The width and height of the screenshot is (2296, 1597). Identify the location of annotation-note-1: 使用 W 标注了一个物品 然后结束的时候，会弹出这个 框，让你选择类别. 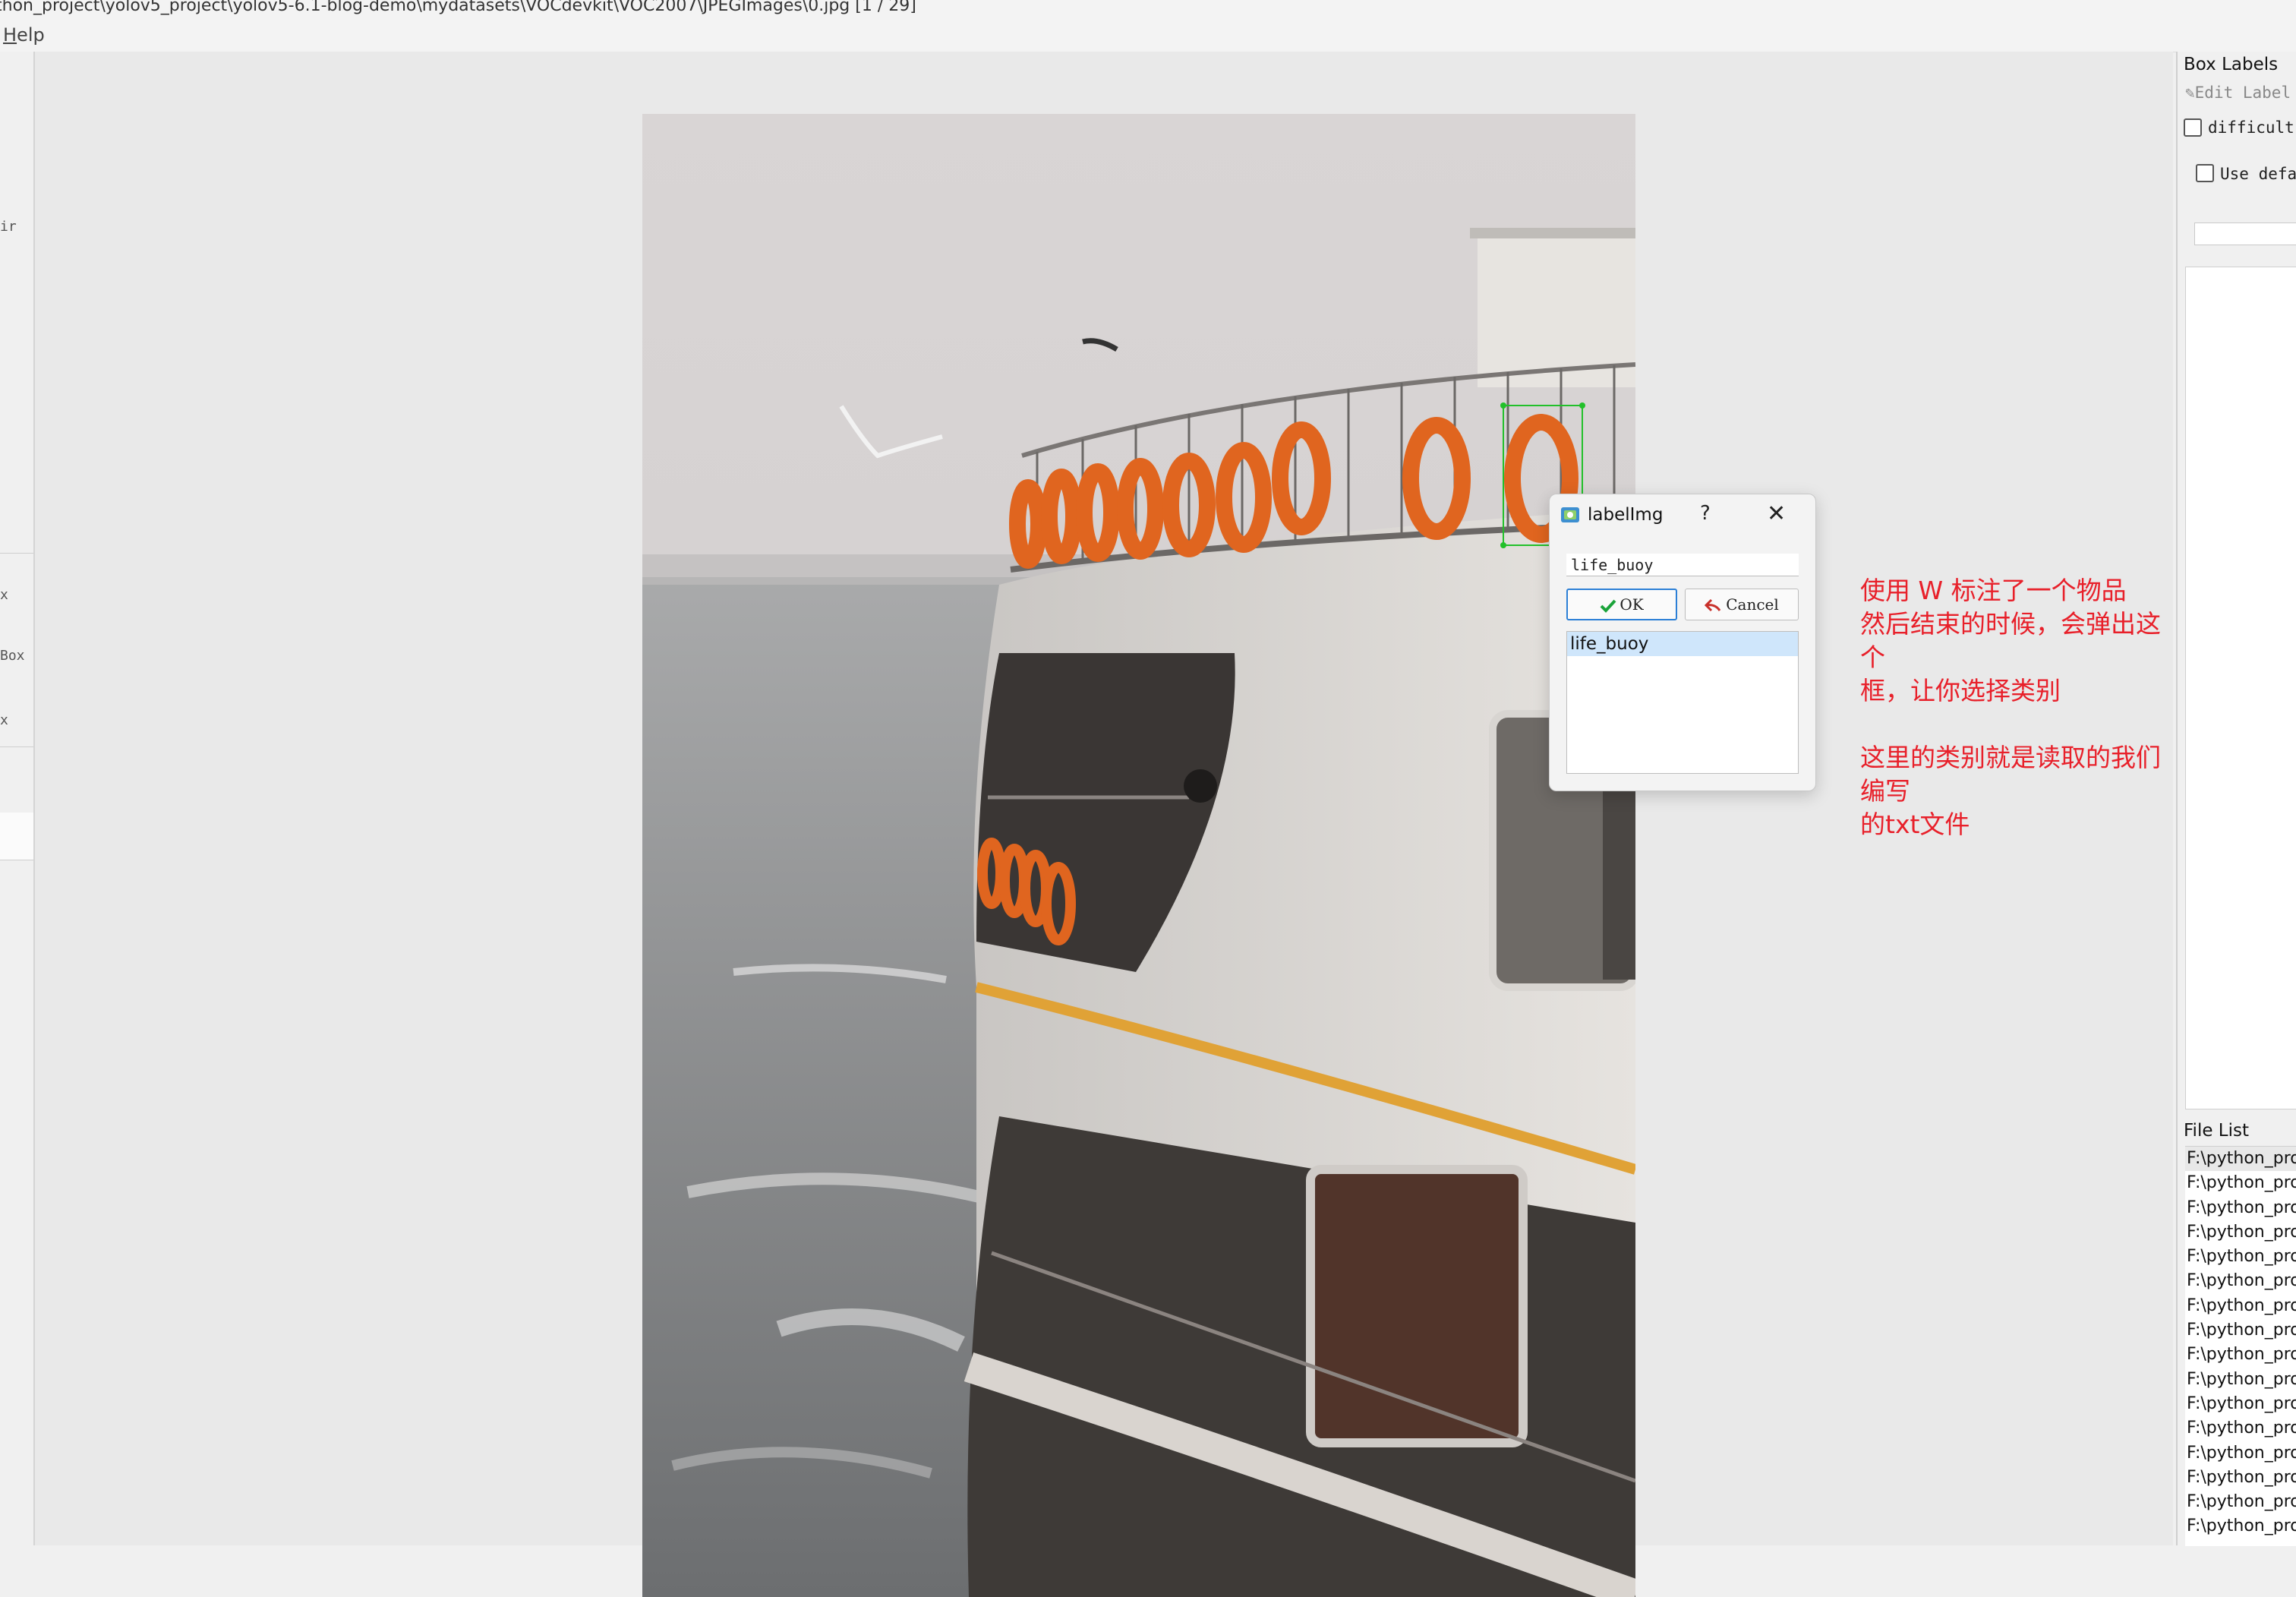
(2017, 641).